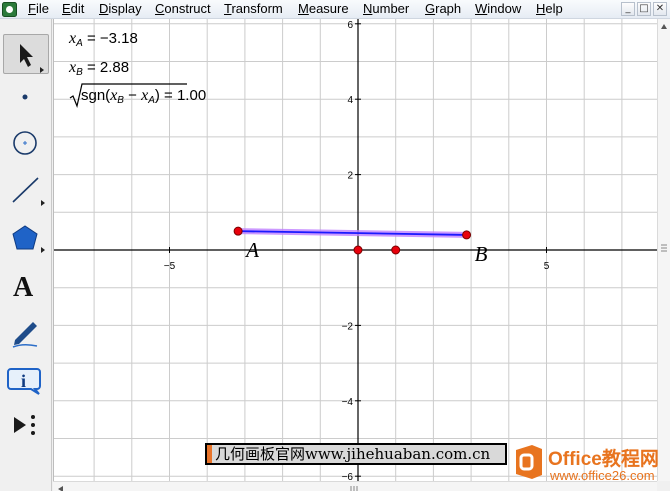 The width and height of the screenshot is (670, 491). I want to click on polygon-icon, so click(28, 239).